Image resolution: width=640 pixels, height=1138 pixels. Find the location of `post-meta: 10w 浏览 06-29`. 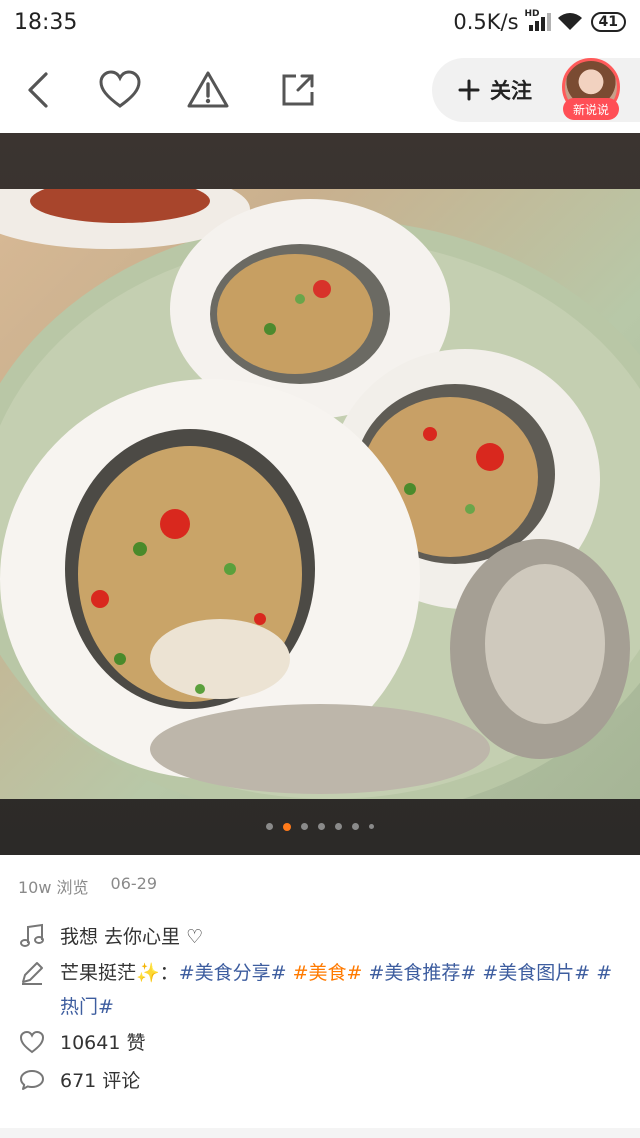

post-meta: 10w 浏览 06-29 is located at coordinates (87, 886).